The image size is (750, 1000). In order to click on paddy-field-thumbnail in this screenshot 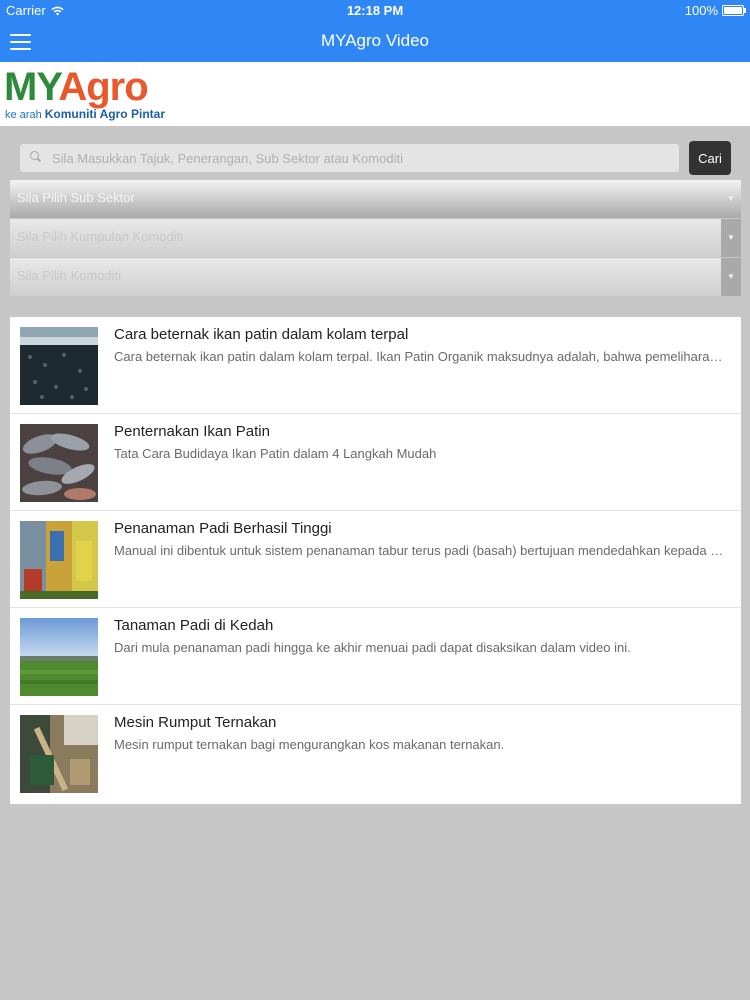, I will do `click(59, 657)`.